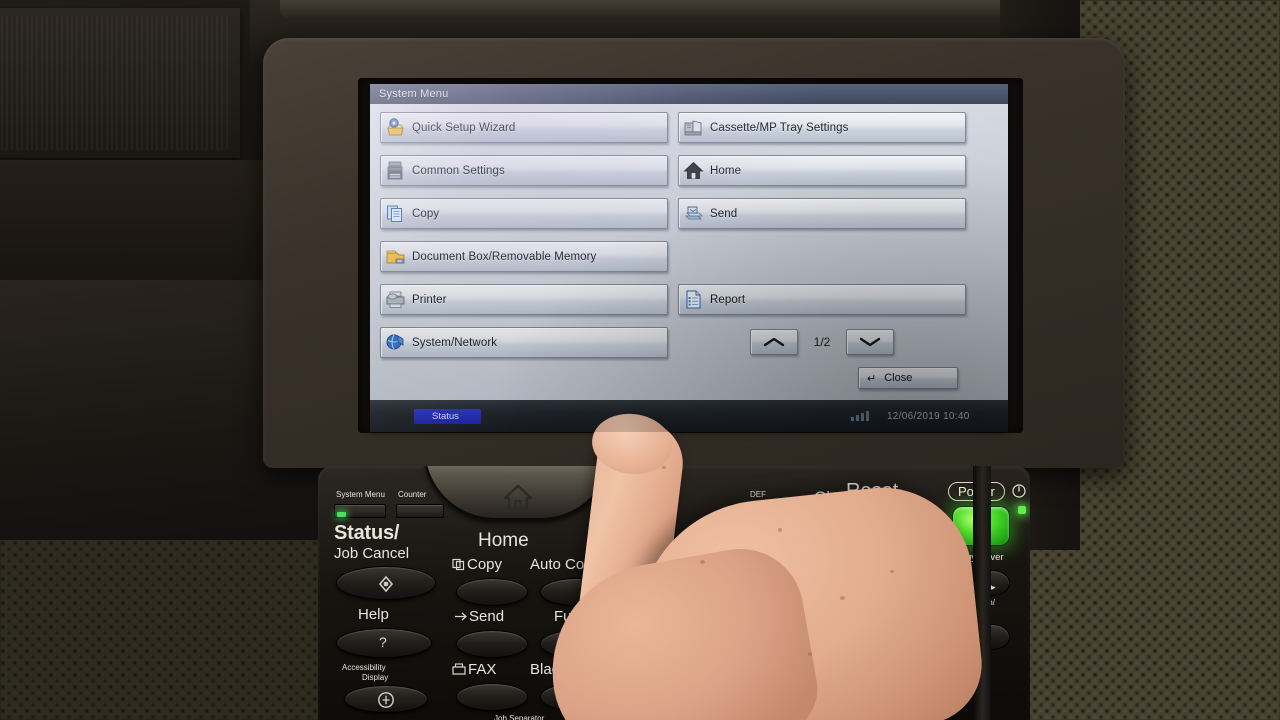 The width and height of the screenshot is (1280, 720). Describe the element at coordinates (412, 494) in the screenshot. I see `counter-key-label: Counter` at that location.